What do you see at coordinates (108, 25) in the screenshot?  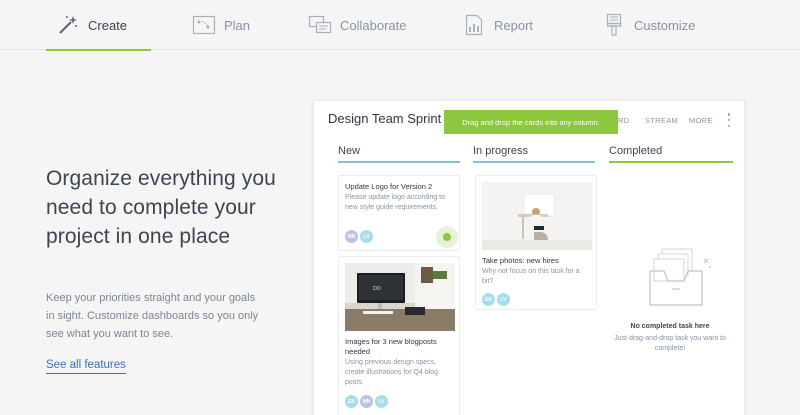 I see `tab-label: Create` at bounding box center [108, 25].